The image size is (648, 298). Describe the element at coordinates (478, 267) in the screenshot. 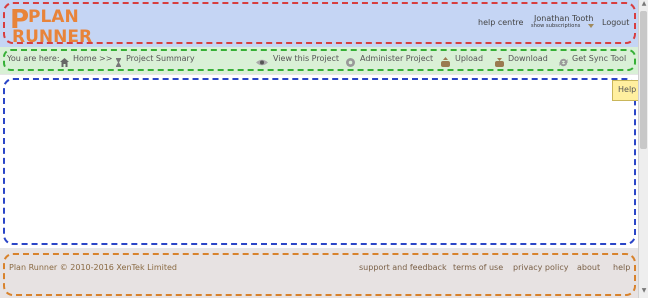

I see `terms-link: terms of use` at that location.